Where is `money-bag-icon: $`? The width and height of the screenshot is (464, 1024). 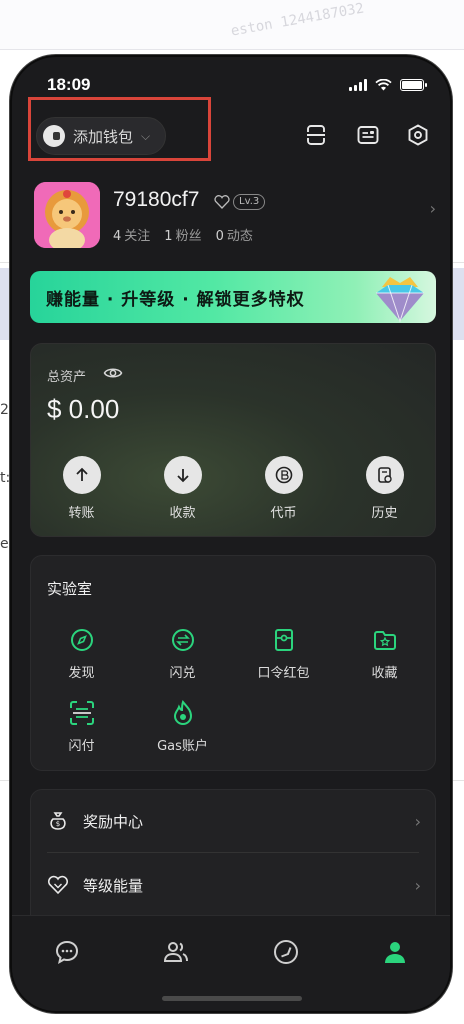
money-bag-icon: $ is located at coordinates (58, 821).